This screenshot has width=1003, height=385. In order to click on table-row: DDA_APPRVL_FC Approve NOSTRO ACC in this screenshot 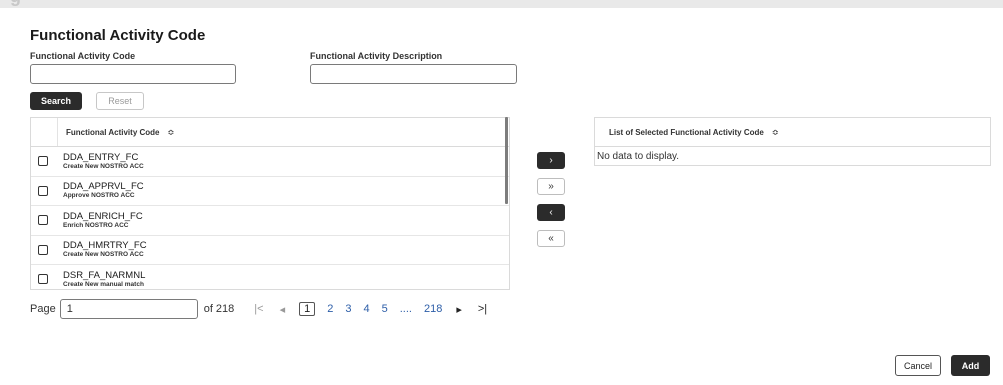, I will do `click(270, 191)`.